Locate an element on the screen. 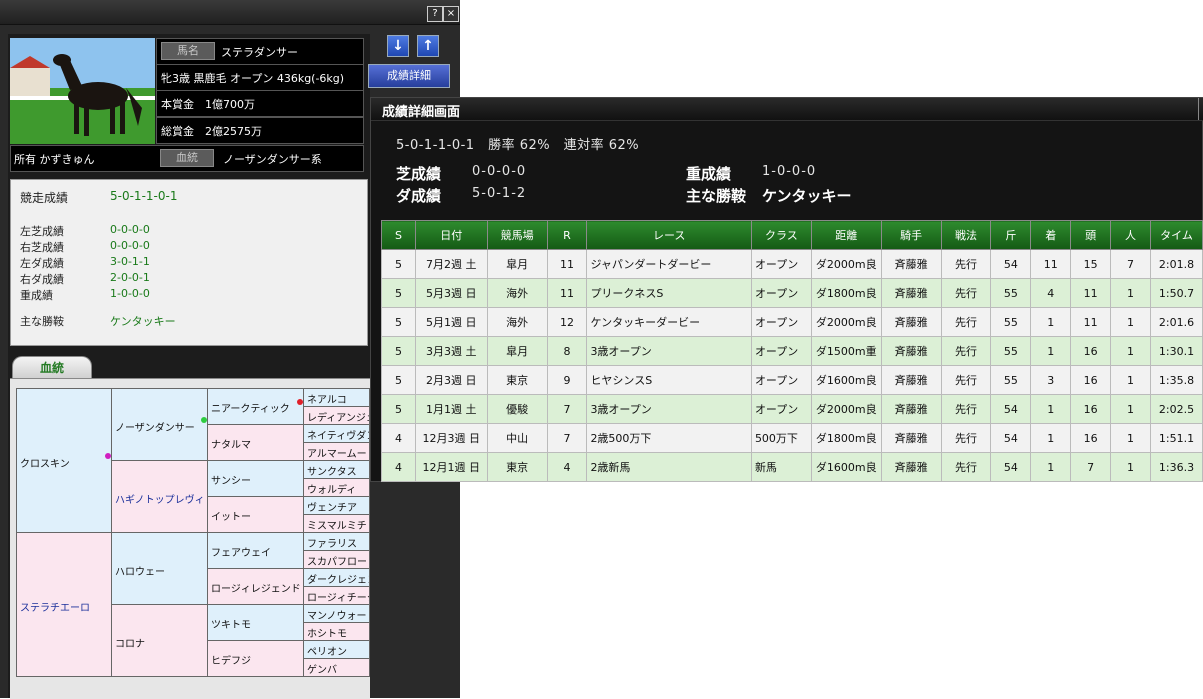 The image size is (1203, 699). column-header: 頭 is located at coordinates (1091, 235).